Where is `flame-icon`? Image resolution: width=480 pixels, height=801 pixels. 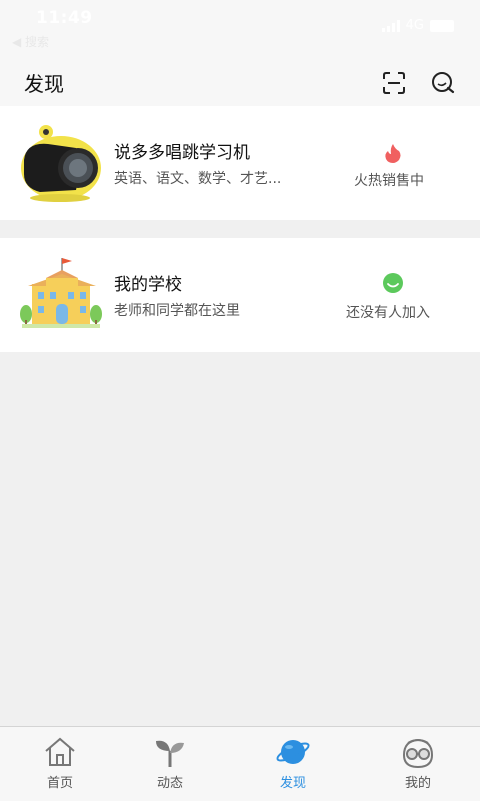 flame-icon is located at coordinates (393, 153).